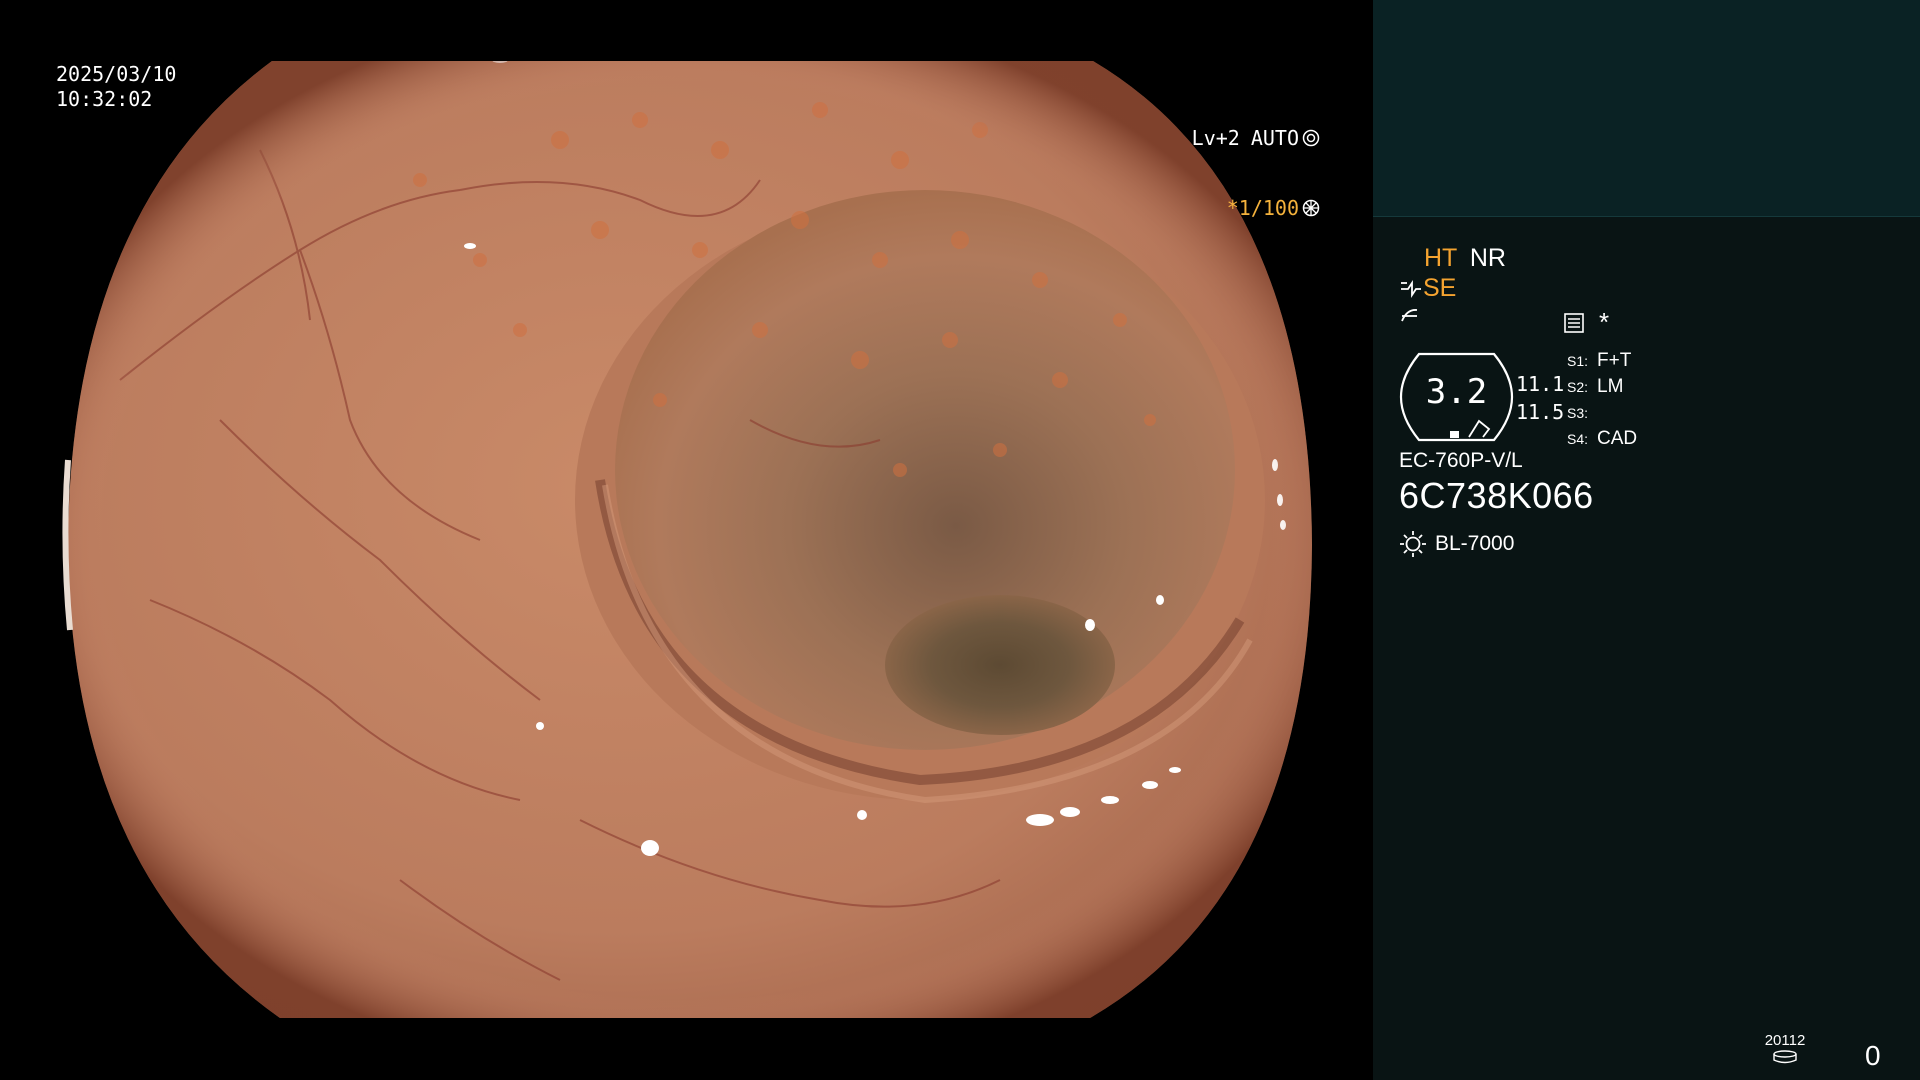 Image resolution: width=1920 pixels, height=1080 pixels. I want to click on switch-label: S4:, so click(1578, 439).